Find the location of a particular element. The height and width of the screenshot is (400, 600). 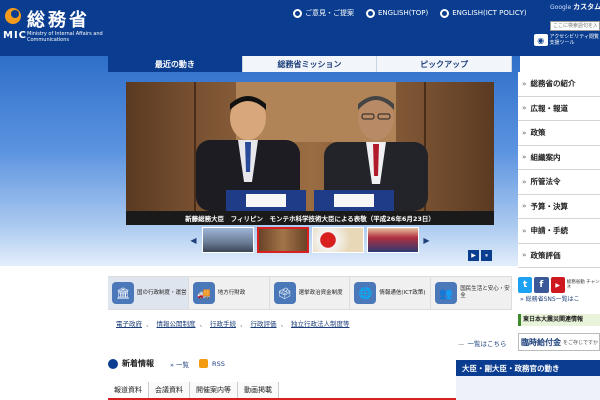

mic-acronym: MIC is located at coordinates (15, 35).